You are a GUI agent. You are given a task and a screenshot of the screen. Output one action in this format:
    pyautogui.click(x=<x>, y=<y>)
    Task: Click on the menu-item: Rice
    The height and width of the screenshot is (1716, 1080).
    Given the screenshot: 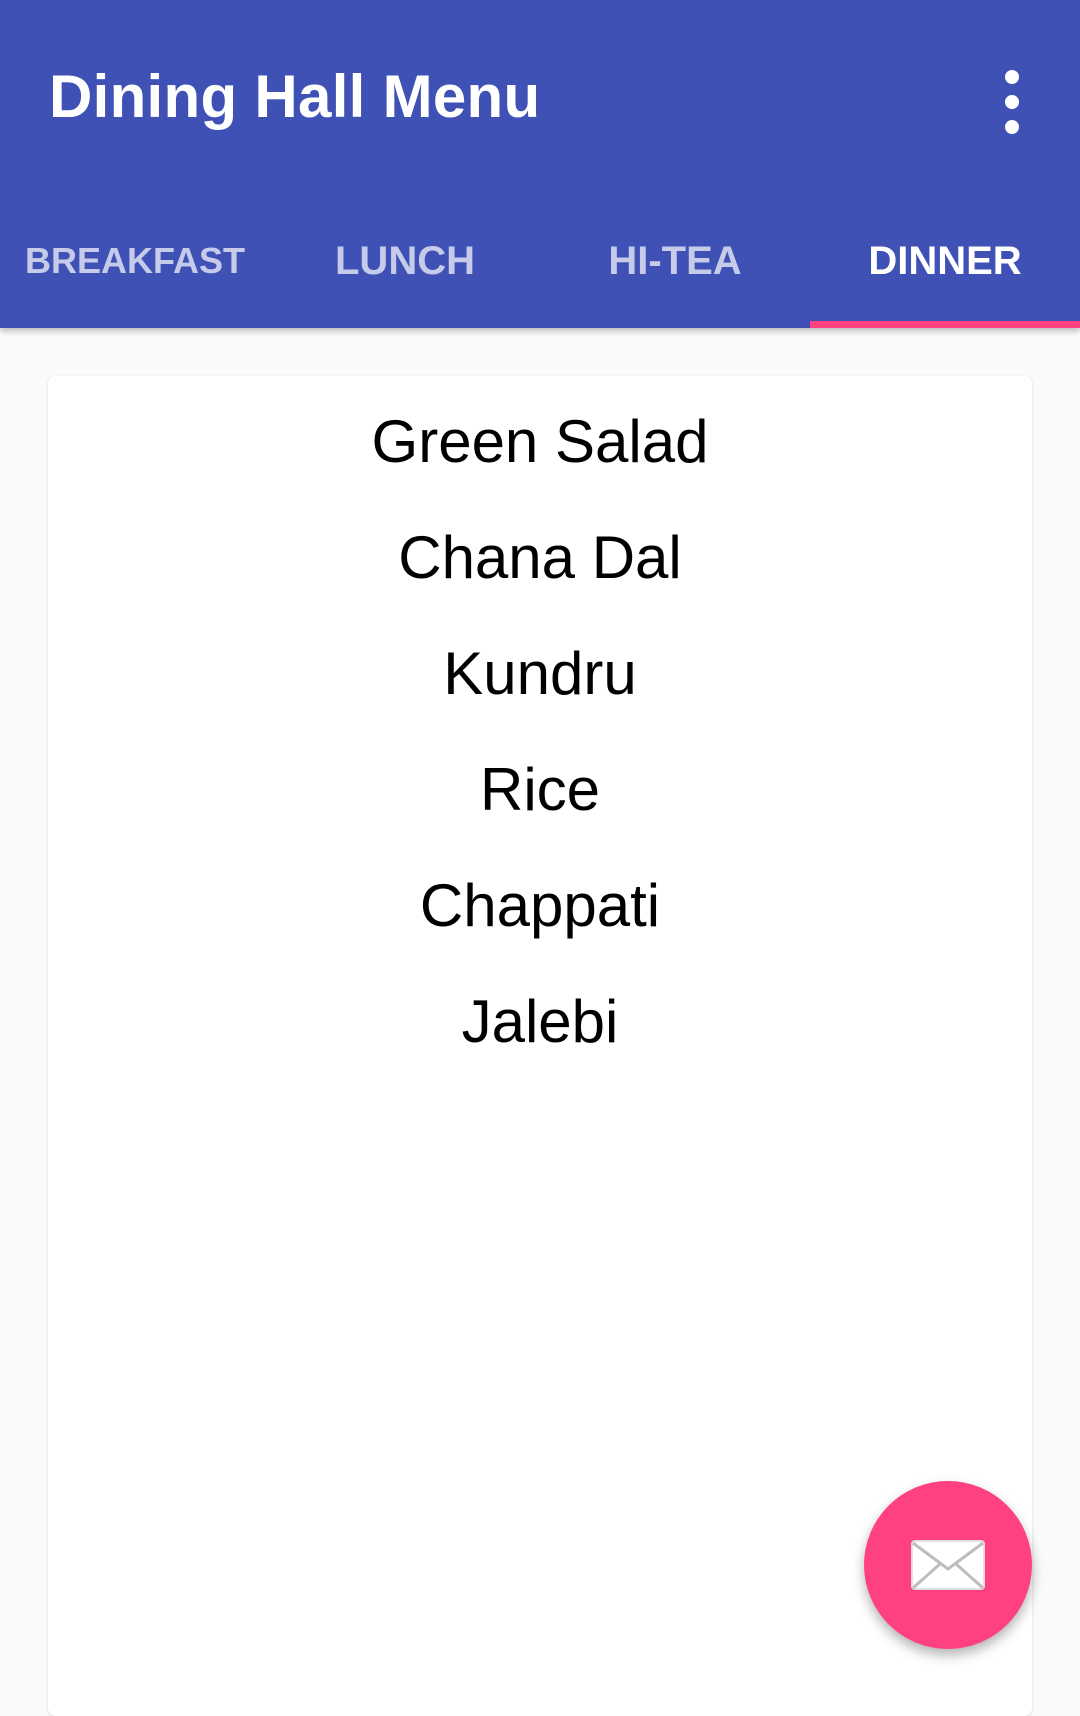 What is the action you would take?
    pyautogui.click(x=540, y=789)
    